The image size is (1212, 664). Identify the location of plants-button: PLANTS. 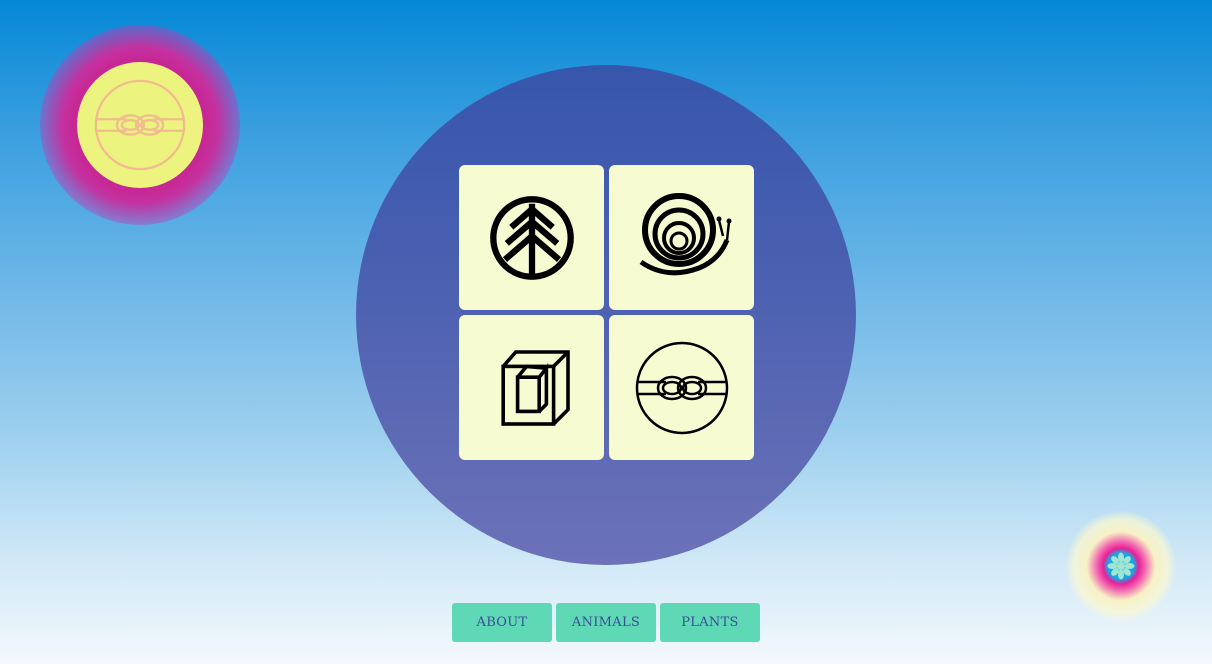
(710, 622).